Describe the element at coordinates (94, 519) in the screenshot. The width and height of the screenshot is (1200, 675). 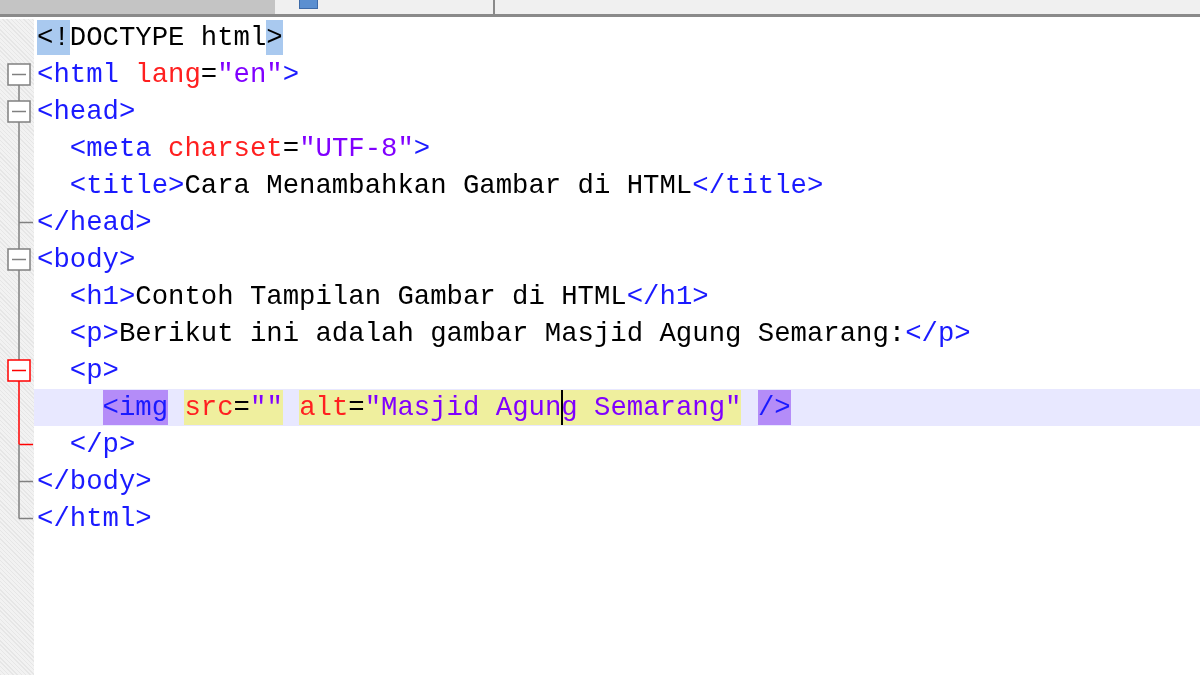
I see `code-line: </html>` at that location.